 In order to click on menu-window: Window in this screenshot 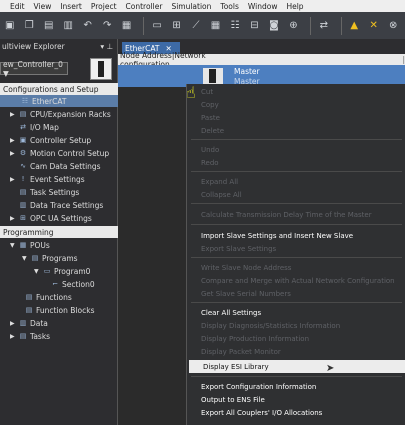, I will do `click(263, 6)`.